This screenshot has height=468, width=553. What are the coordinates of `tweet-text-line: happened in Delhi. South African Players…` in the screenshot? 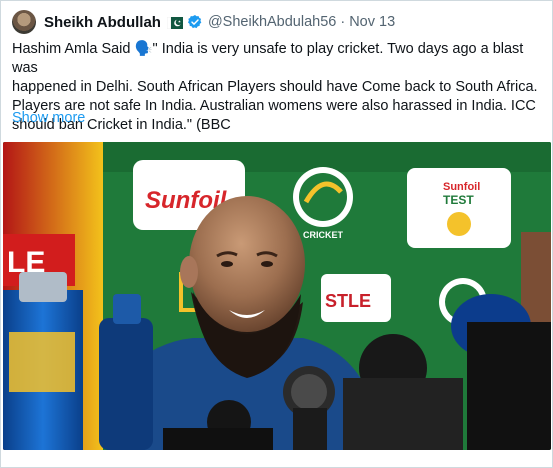 It's located at (275, 87).